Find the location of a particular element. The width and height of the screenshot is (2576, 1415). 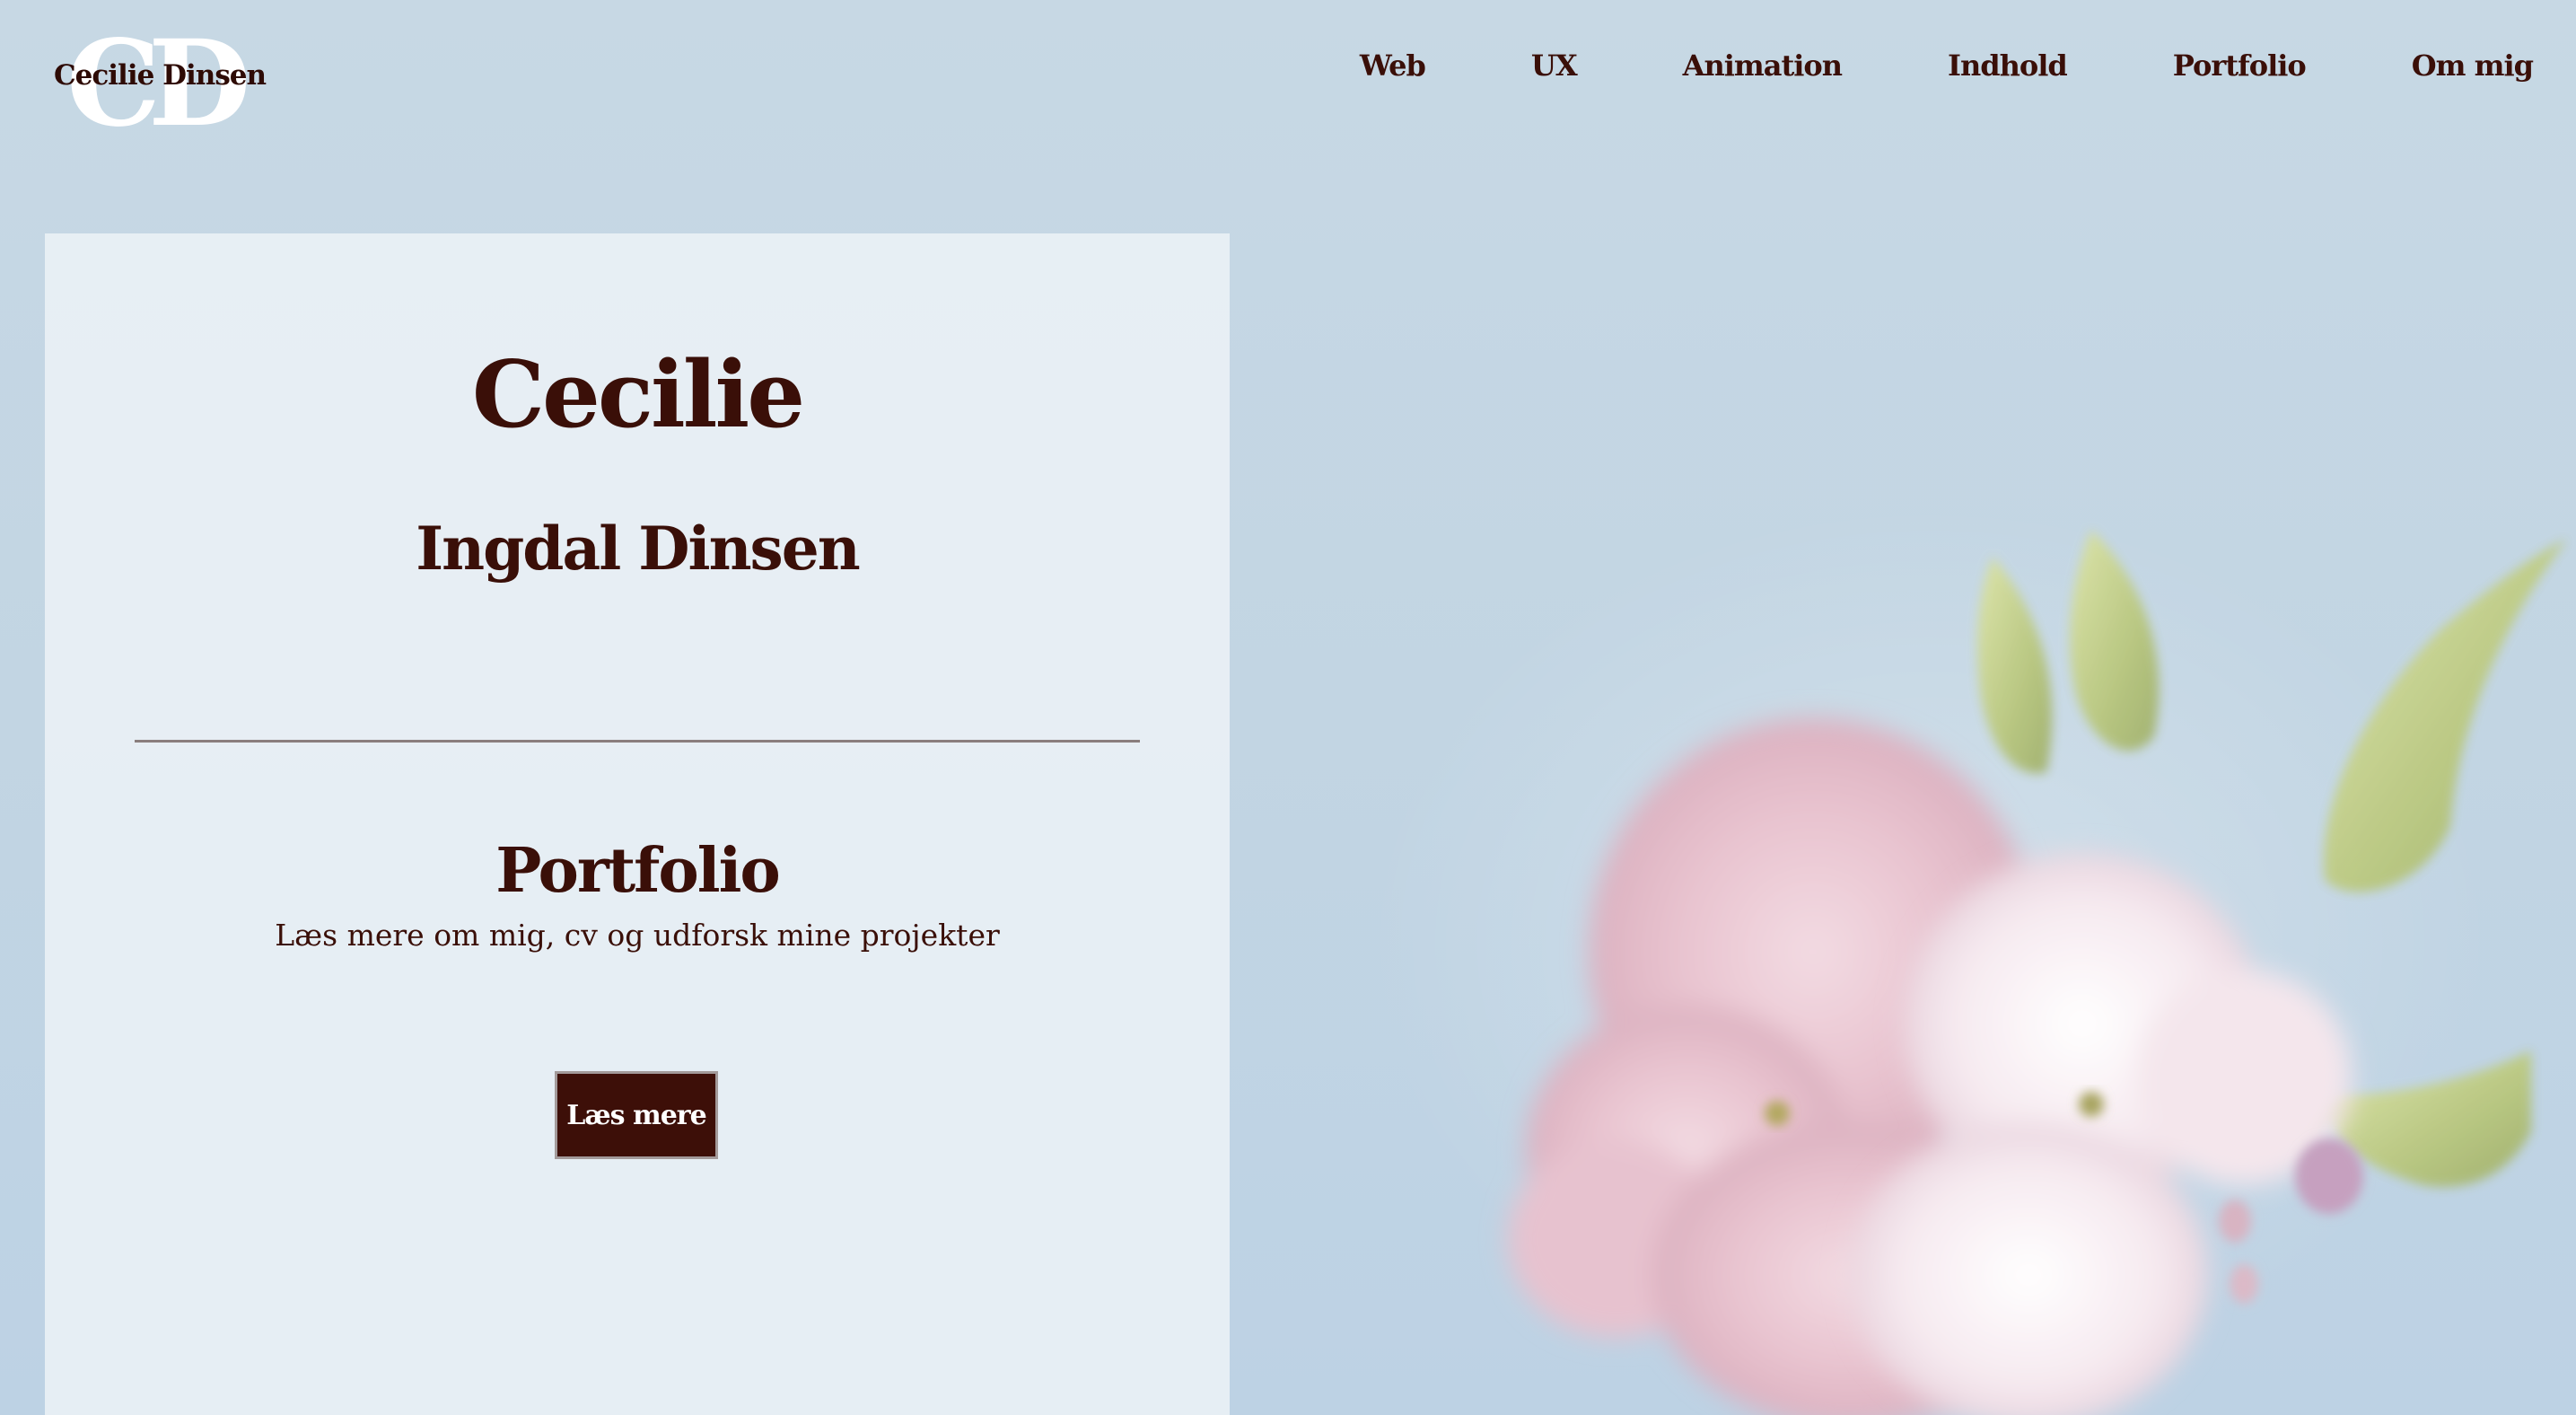

nav-item-animation: Animation is located at coordinates (1763, 65).